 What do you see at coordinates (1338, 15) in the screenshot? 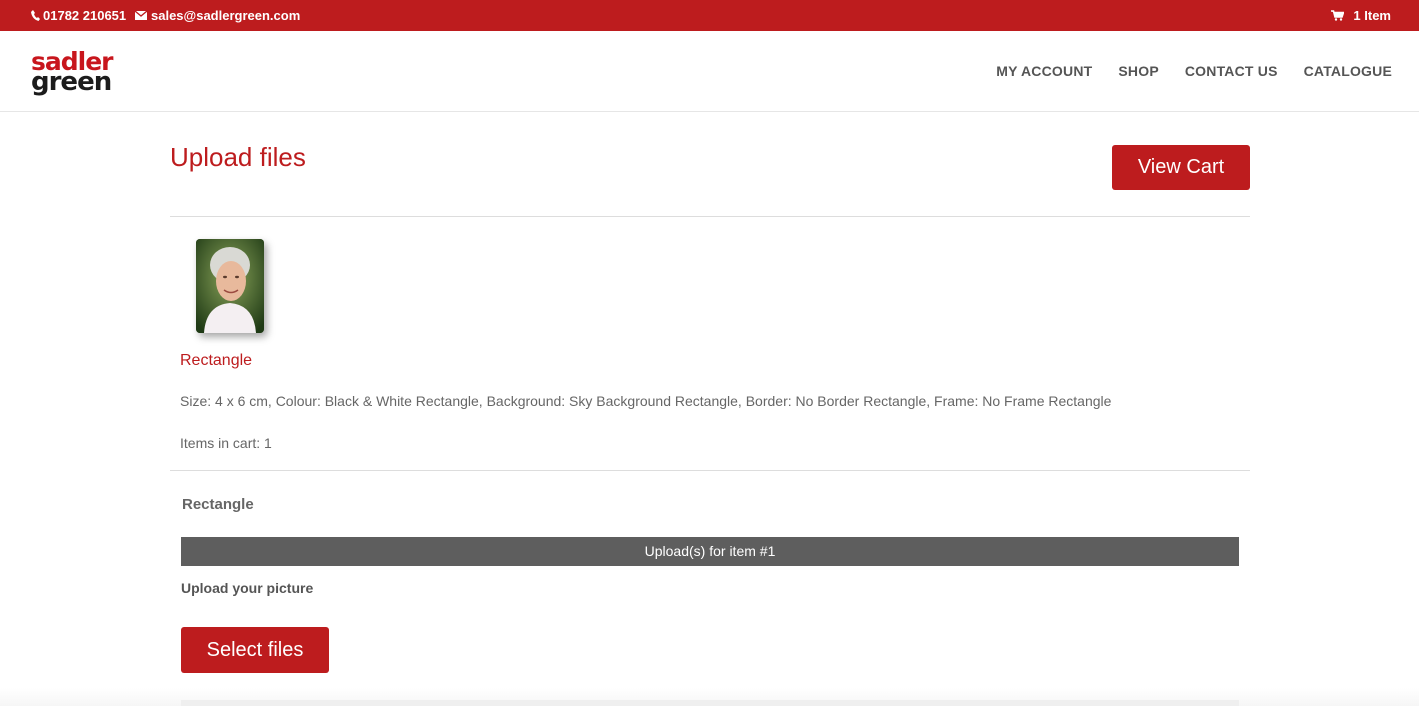
I see `cart-icon` at bounding box center [1338, 15].